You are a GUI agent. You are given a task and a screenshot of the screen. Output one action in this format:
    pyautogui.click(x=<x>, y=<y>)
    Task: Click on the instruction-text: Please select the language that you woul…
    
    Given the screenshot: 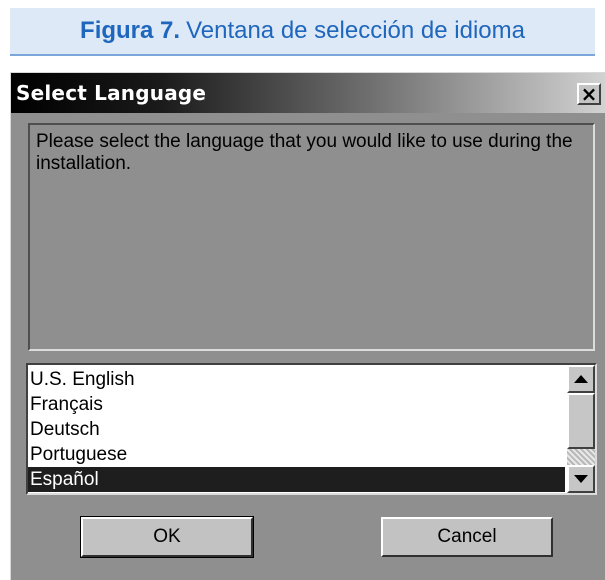 What is the action you would take?
    pyautogui.click(x=304, y=152)
    